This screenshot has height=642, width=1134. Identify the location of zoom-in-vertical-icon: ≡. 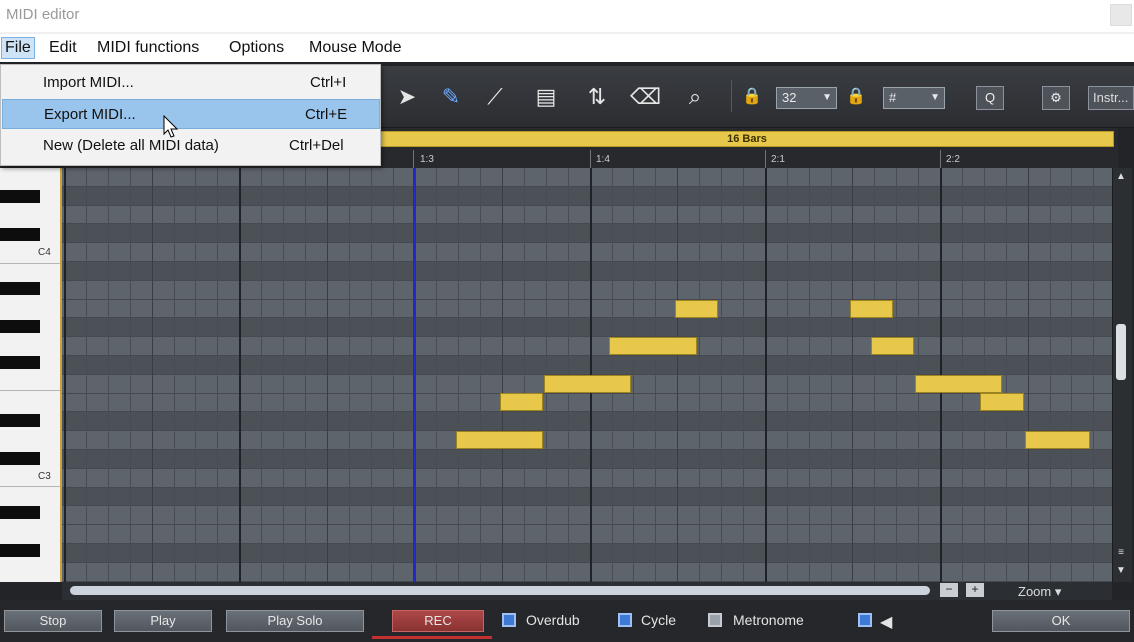
(1121, 553).